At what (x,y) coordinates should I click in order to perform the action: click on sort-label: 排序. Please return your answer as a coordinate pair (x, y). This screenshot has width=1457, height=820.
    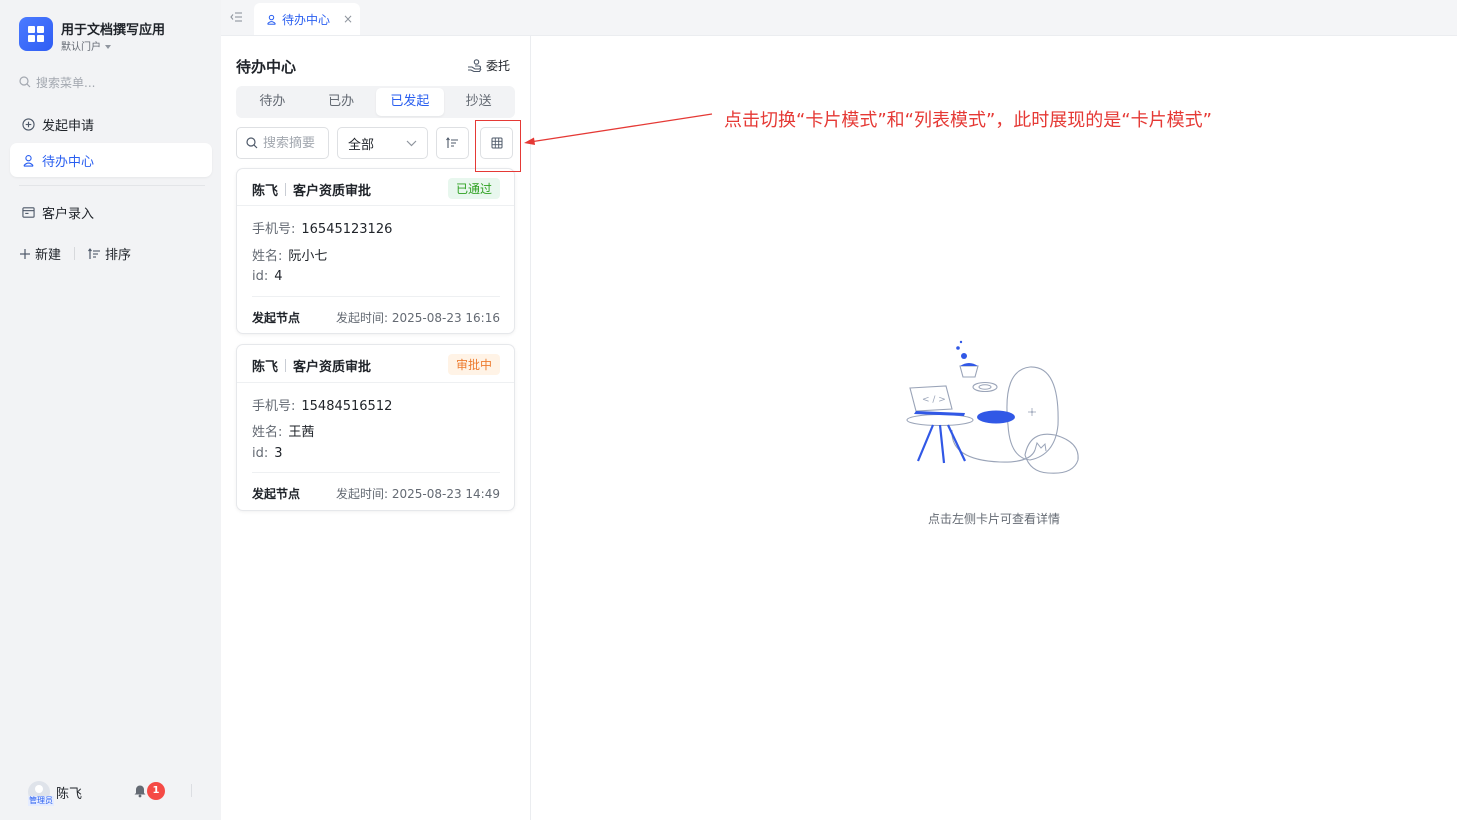
    Looking at the image, I should click on (118, 255).